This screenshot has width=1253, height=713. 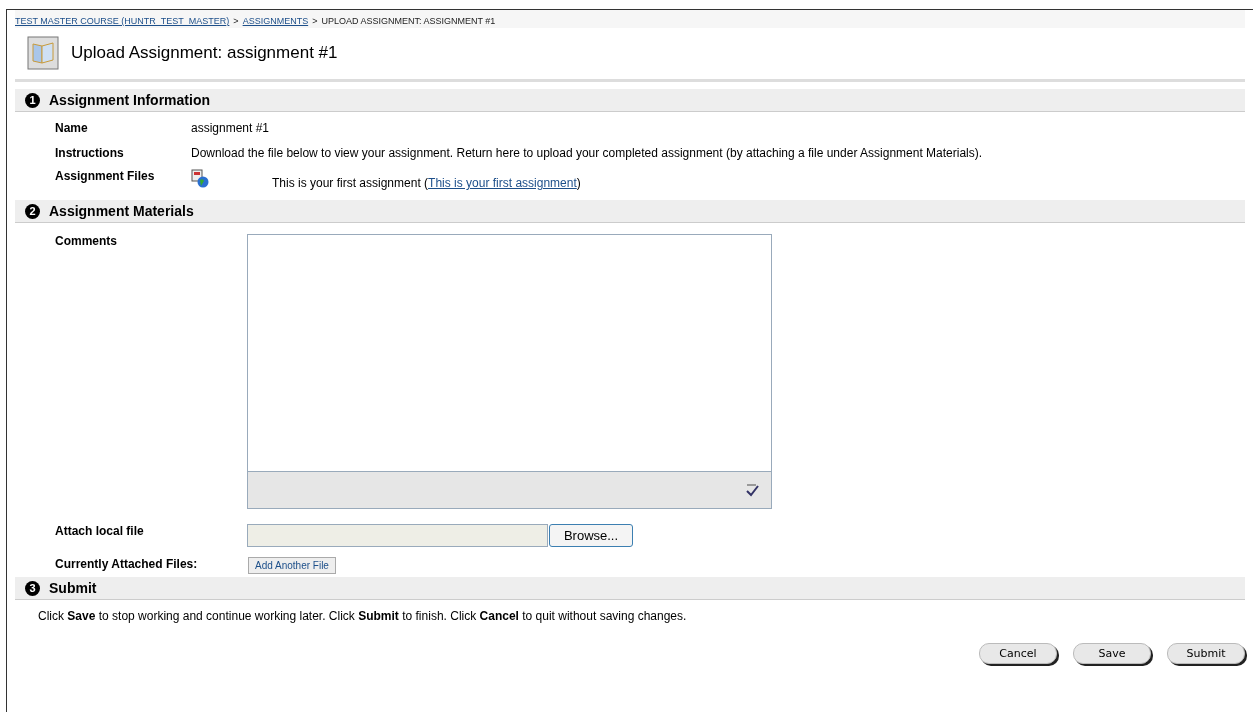 I want to click on step-number: 2, so click(x=32, y=211).